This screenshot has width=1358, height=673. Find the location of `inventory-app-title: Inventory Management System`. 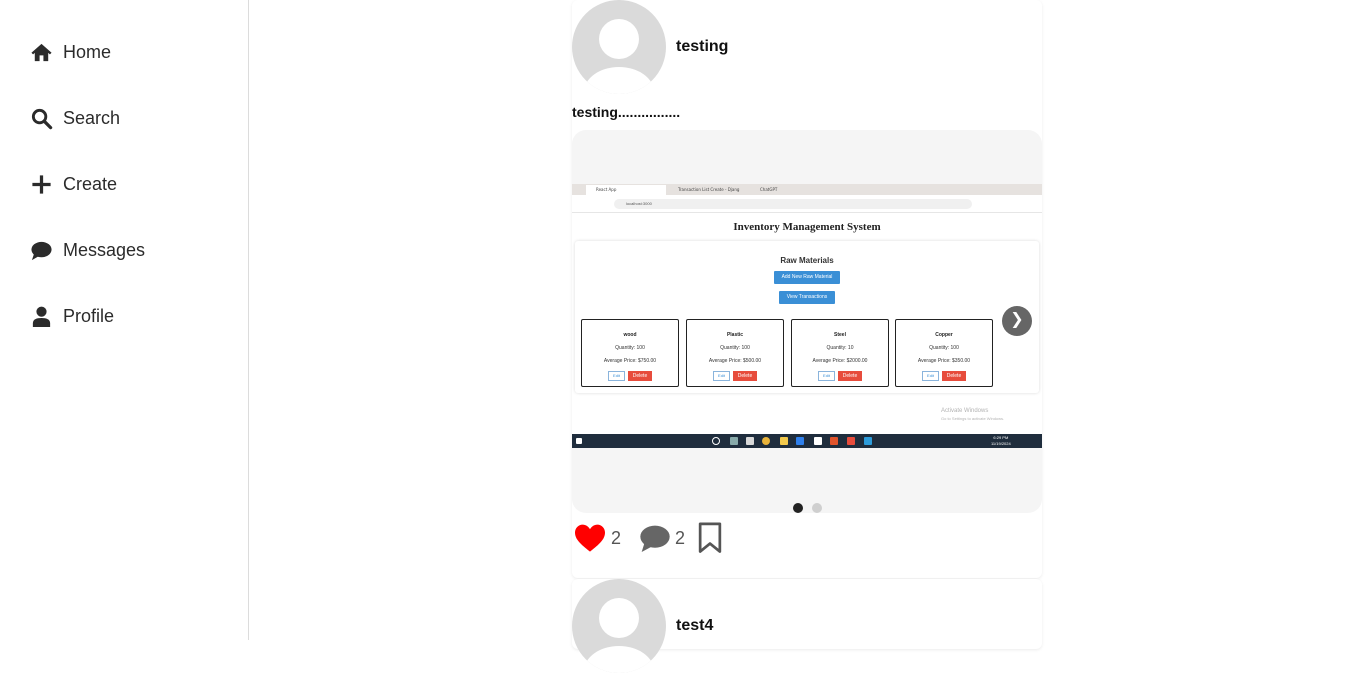

inventory-app-title: Inventory Management System is located at coordinates (807, 227).